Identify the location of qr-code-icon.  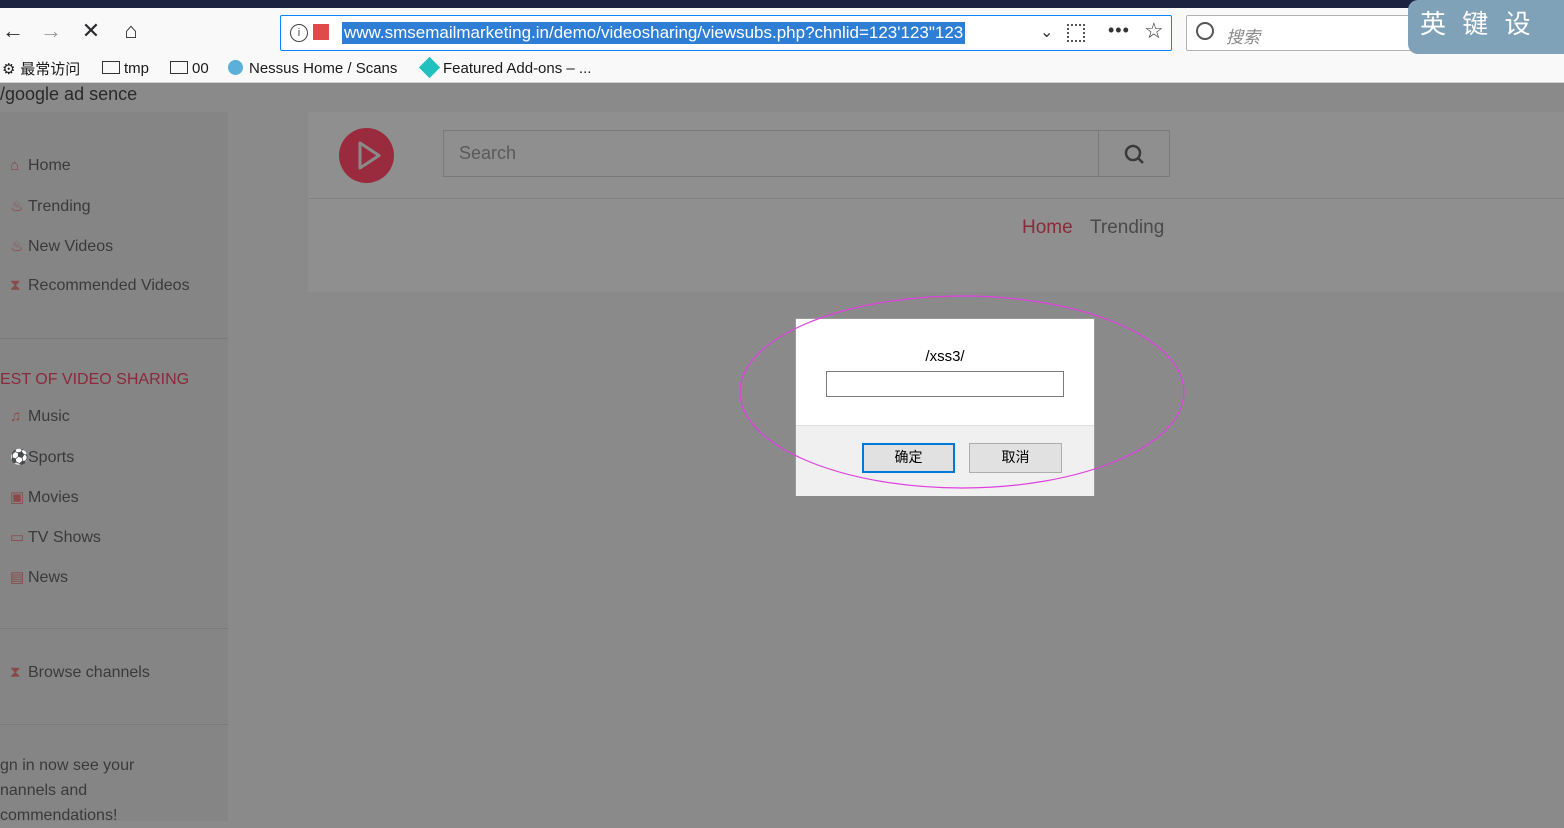
(1076, 33).